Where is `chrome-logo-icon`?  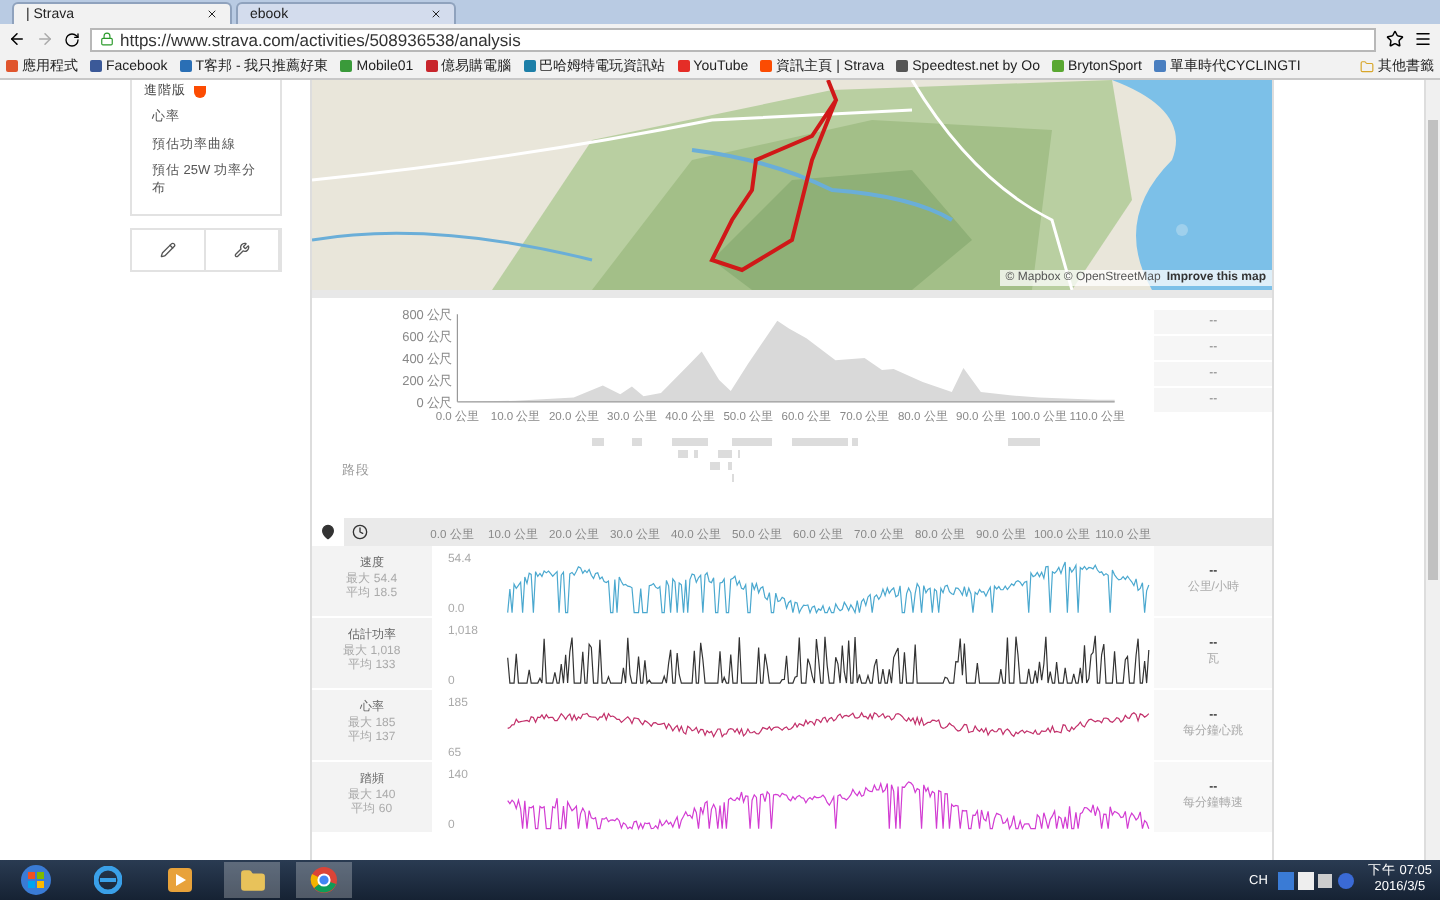
chrome-logo-icon is located at coordinates (324, 880).